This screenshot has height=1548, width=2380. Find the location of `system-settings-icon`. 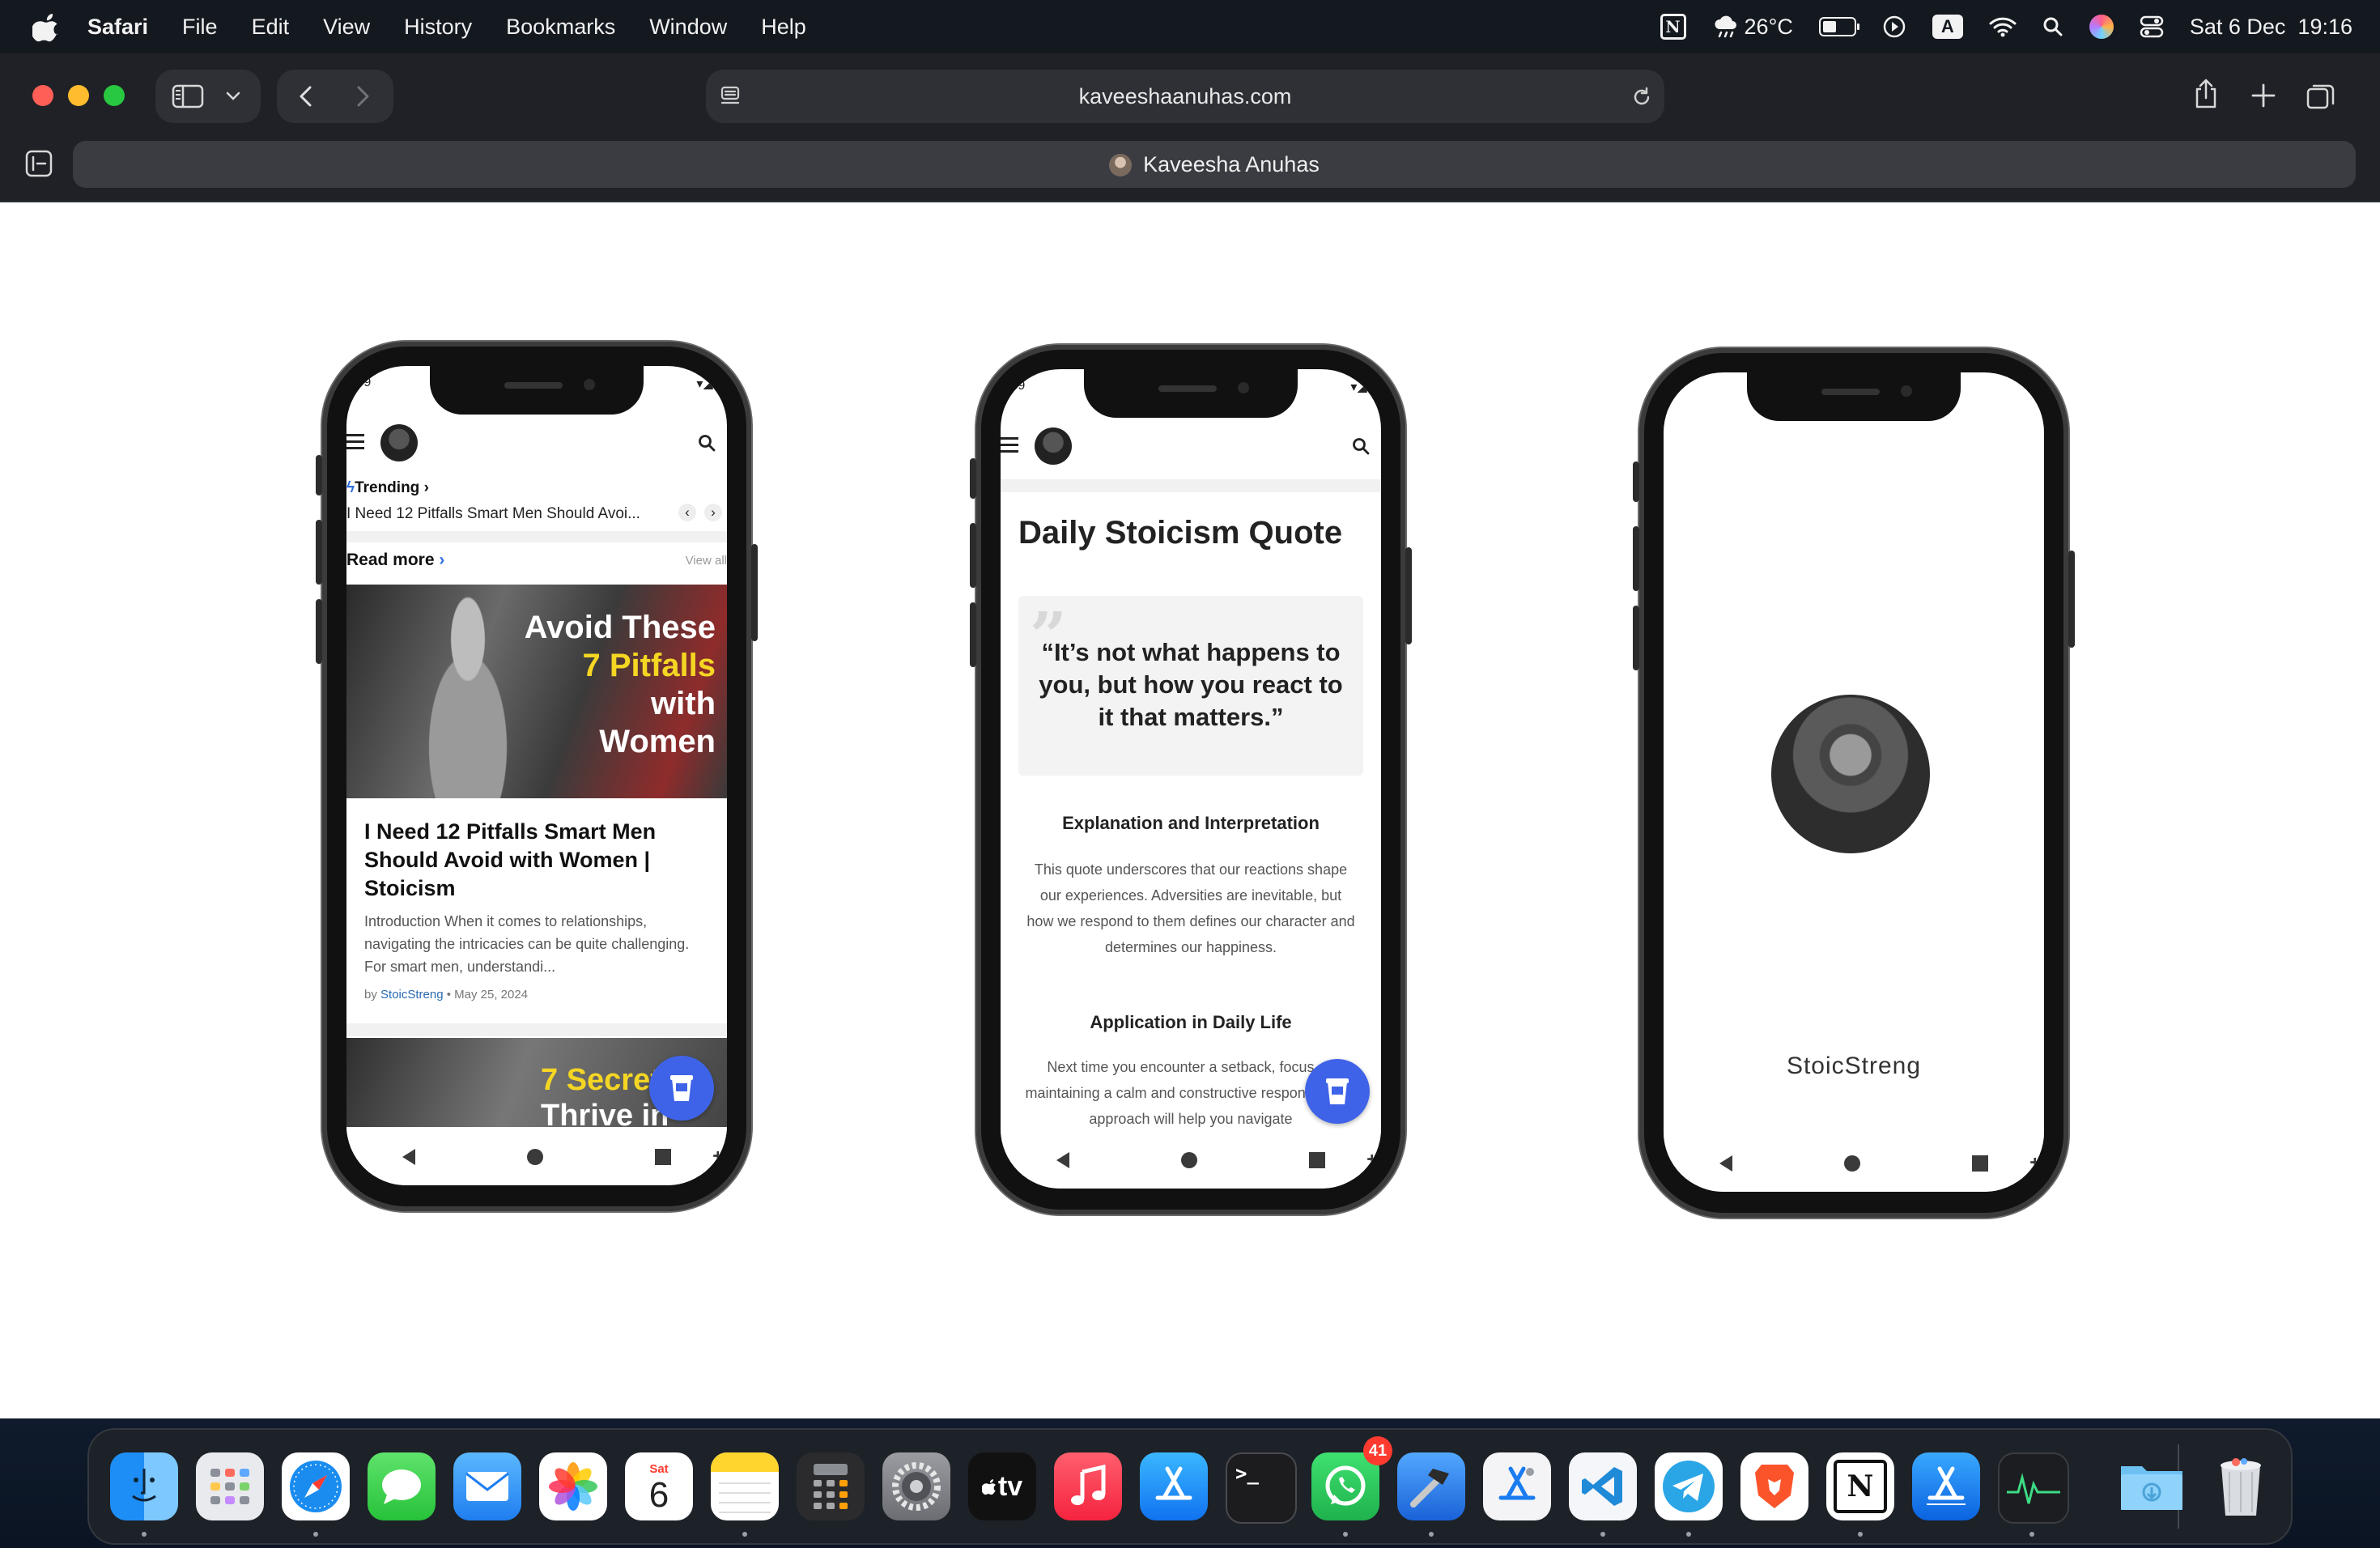

system-settings-icon is located at coordinates (916, 1486).